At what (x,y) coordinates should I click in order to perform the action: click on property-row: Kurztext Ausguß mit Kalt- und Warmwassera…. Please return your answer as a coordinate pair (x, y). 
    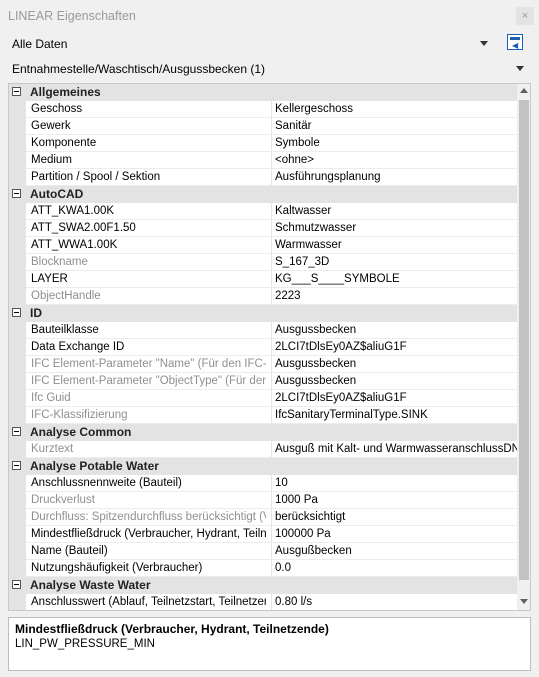
    Looking at the image, I should click on (263, 449).